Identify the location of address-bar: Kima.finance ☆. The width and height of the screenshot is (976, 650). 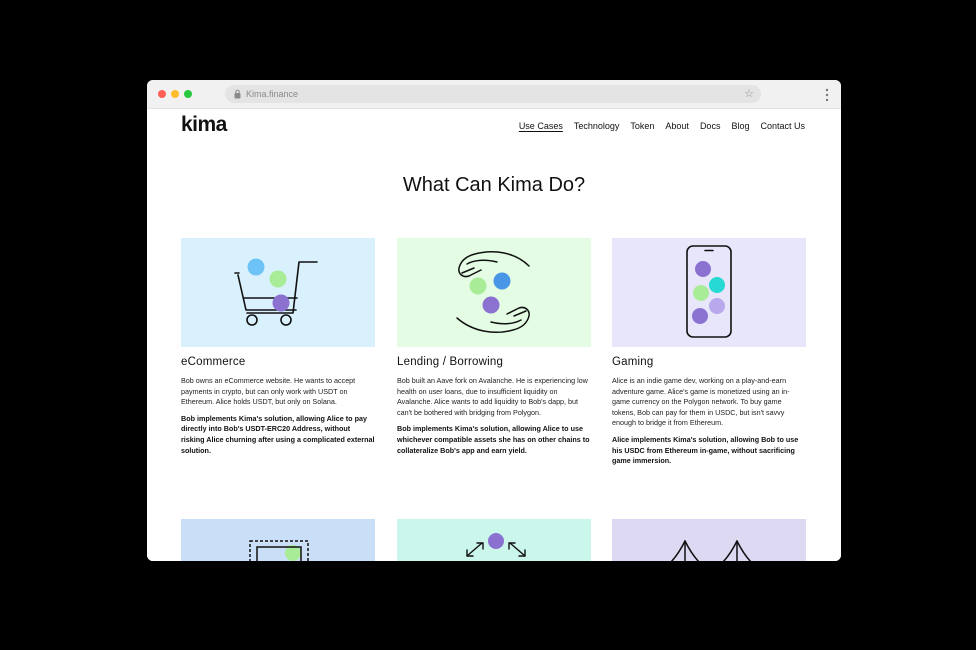
(493, 94).